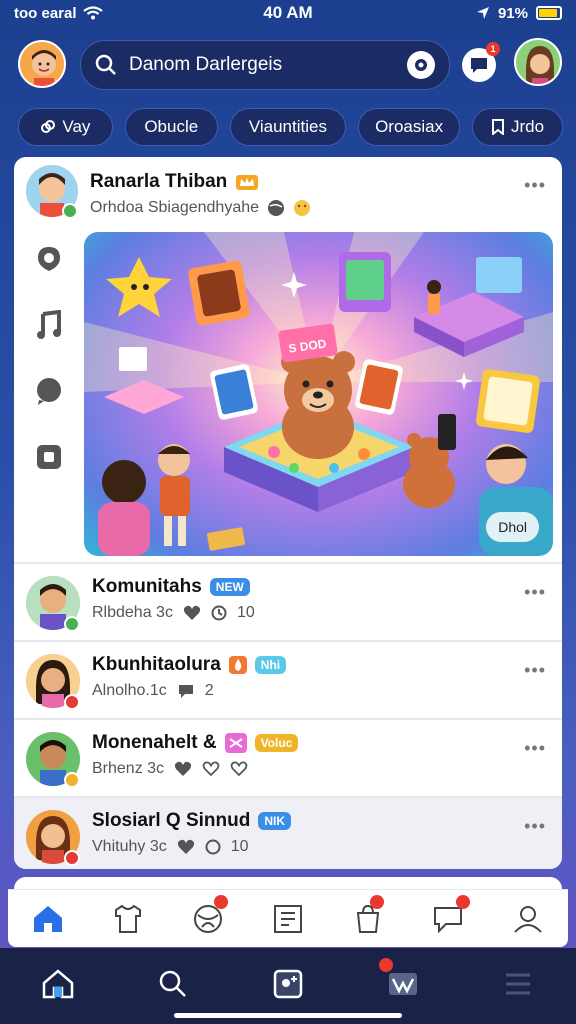 The height and width of the screenshot is (1024, 576). Describe the element at coordinates (237, 665) in the screenshot. I see `fire-icon` at that location.